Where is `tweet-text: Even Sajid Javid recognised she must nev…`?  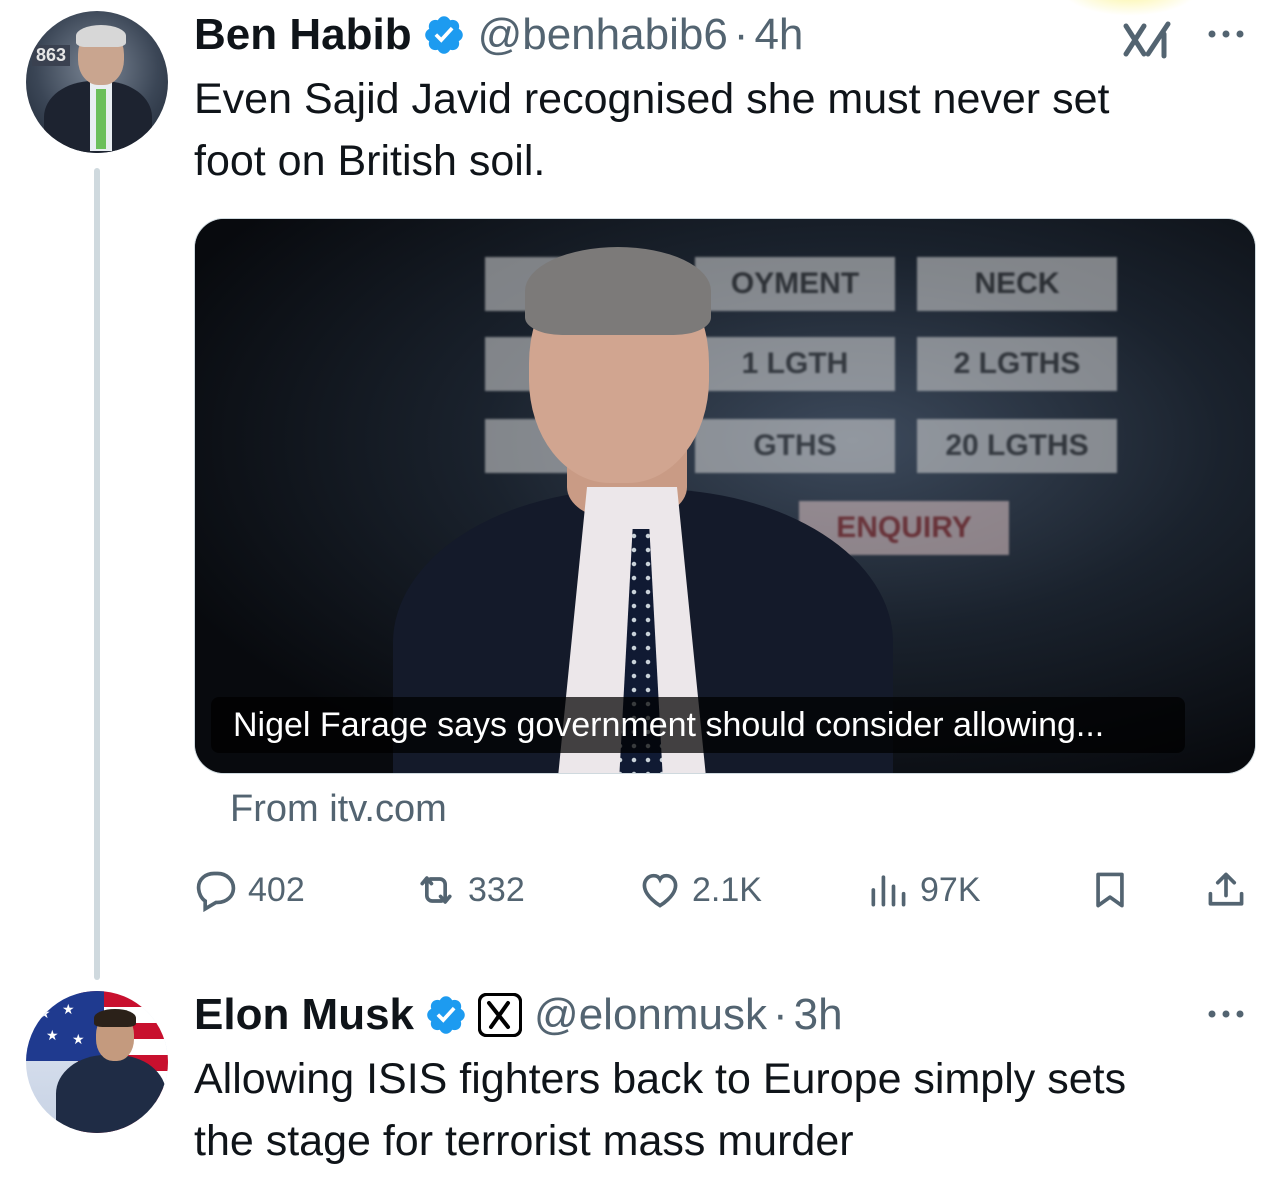 tweet-text: Even Sajid Javid recognised she must nev… is located at coordinates (651, 130).